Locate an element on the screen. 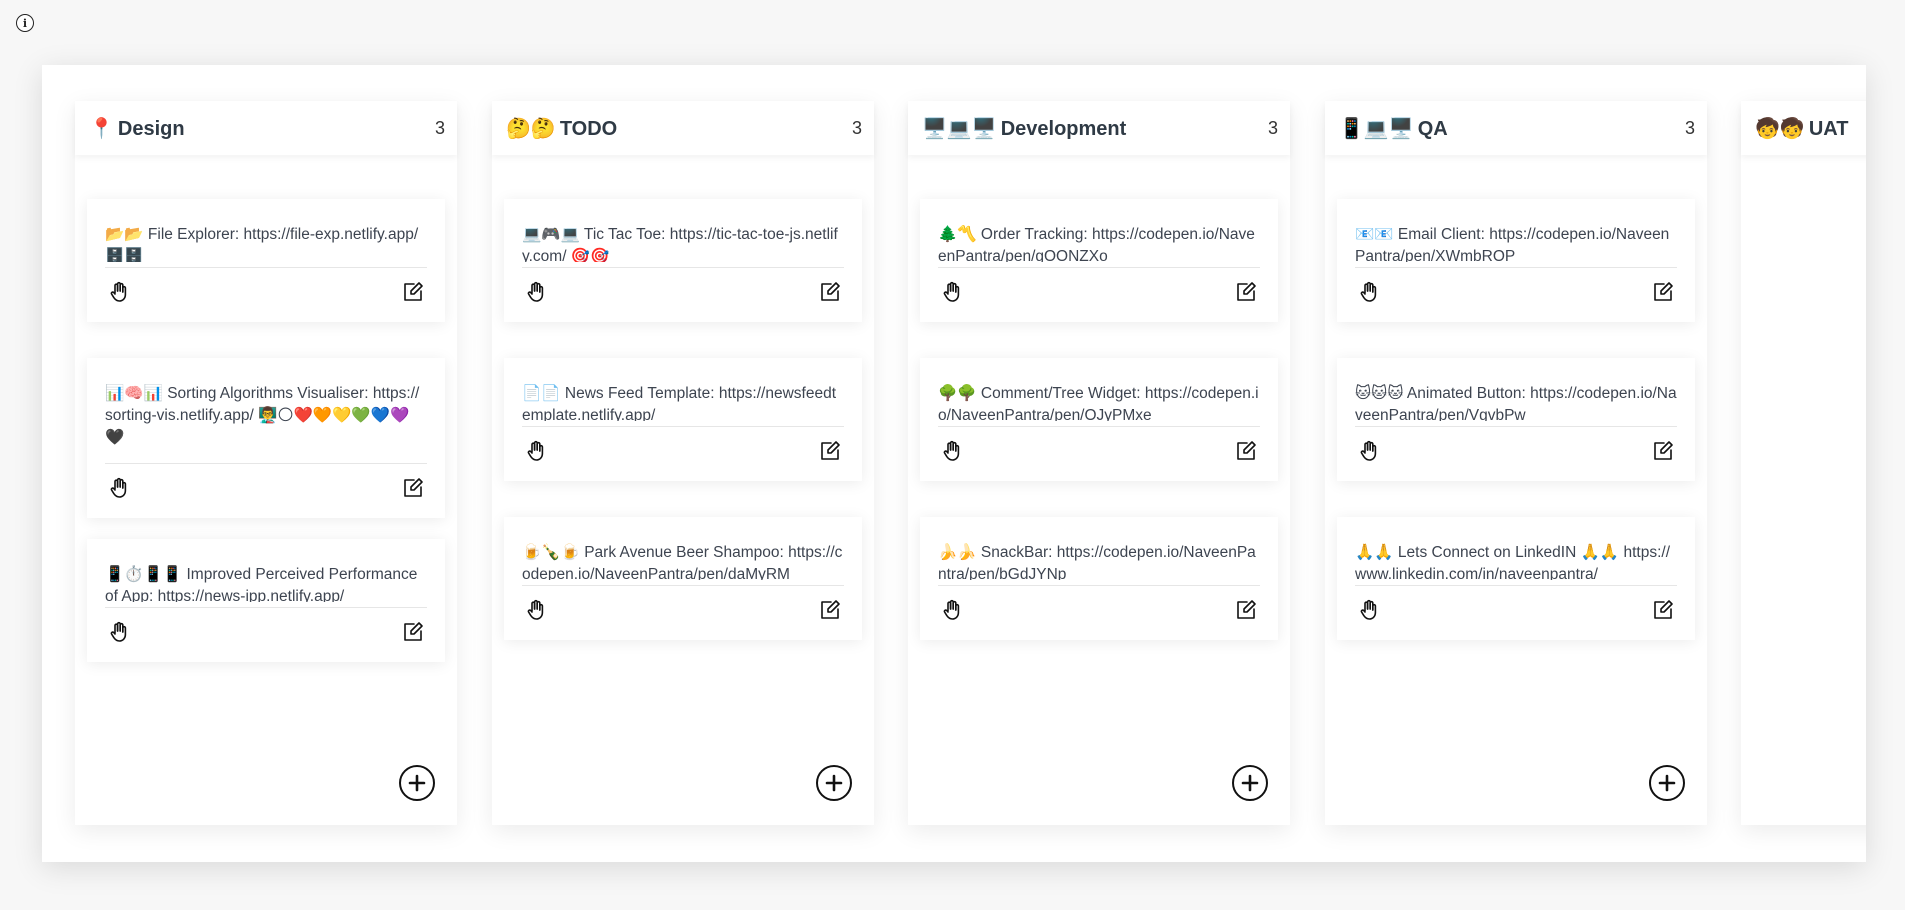 The height and width of the screenshot is (910, 1905). column-header: 📍 Design 3 is located at coordinates (266, 128).